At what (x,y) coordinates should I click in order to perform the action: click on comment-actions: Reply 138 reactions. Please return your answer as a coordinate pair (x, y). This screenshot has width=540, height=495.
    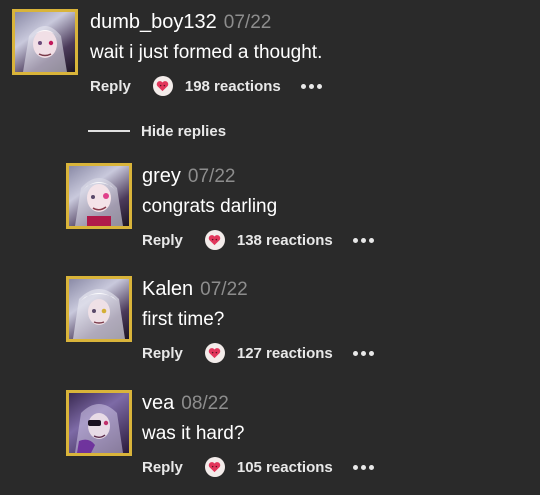
    Looking at the image, I should click on (258, 240).